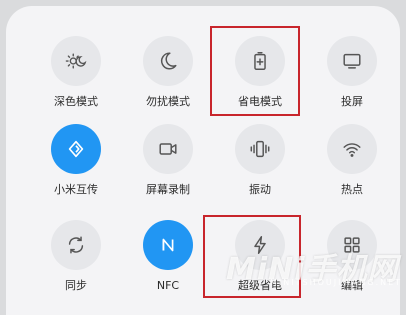 The image size is (406, 315). Describe the element at coordinates (260, 189) in the screenshot. I see `tile-label: 振动` at that location.